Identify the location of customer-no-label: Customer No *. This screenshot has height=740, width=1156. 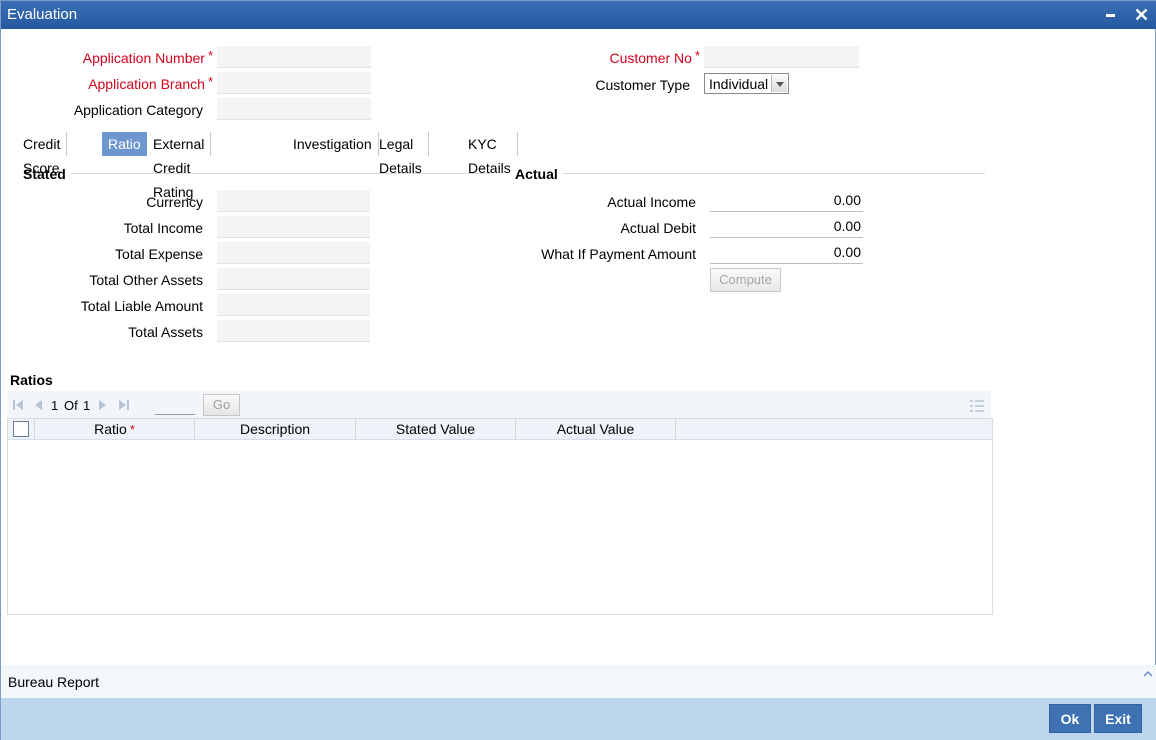
(654, 57).